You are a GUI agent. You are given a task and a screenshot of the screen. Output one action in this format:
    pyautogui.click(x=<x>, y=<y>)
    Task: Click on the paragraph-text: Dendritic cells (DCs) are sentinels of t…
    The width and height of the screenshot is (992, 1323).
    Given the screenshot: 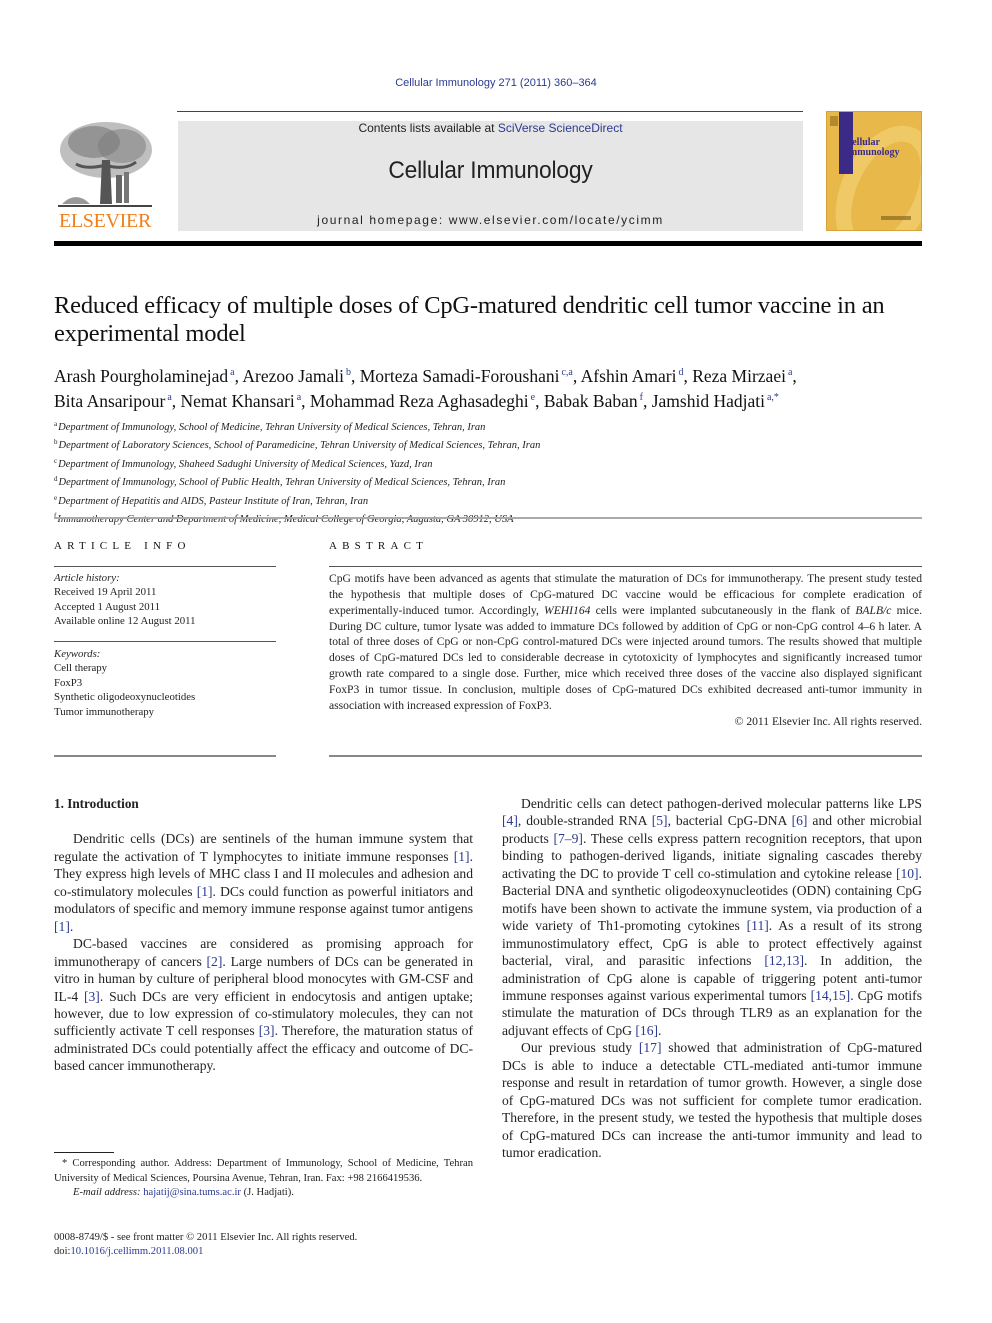 What is the action you would take?
    pyautogui.click(x=263, y=847)
    